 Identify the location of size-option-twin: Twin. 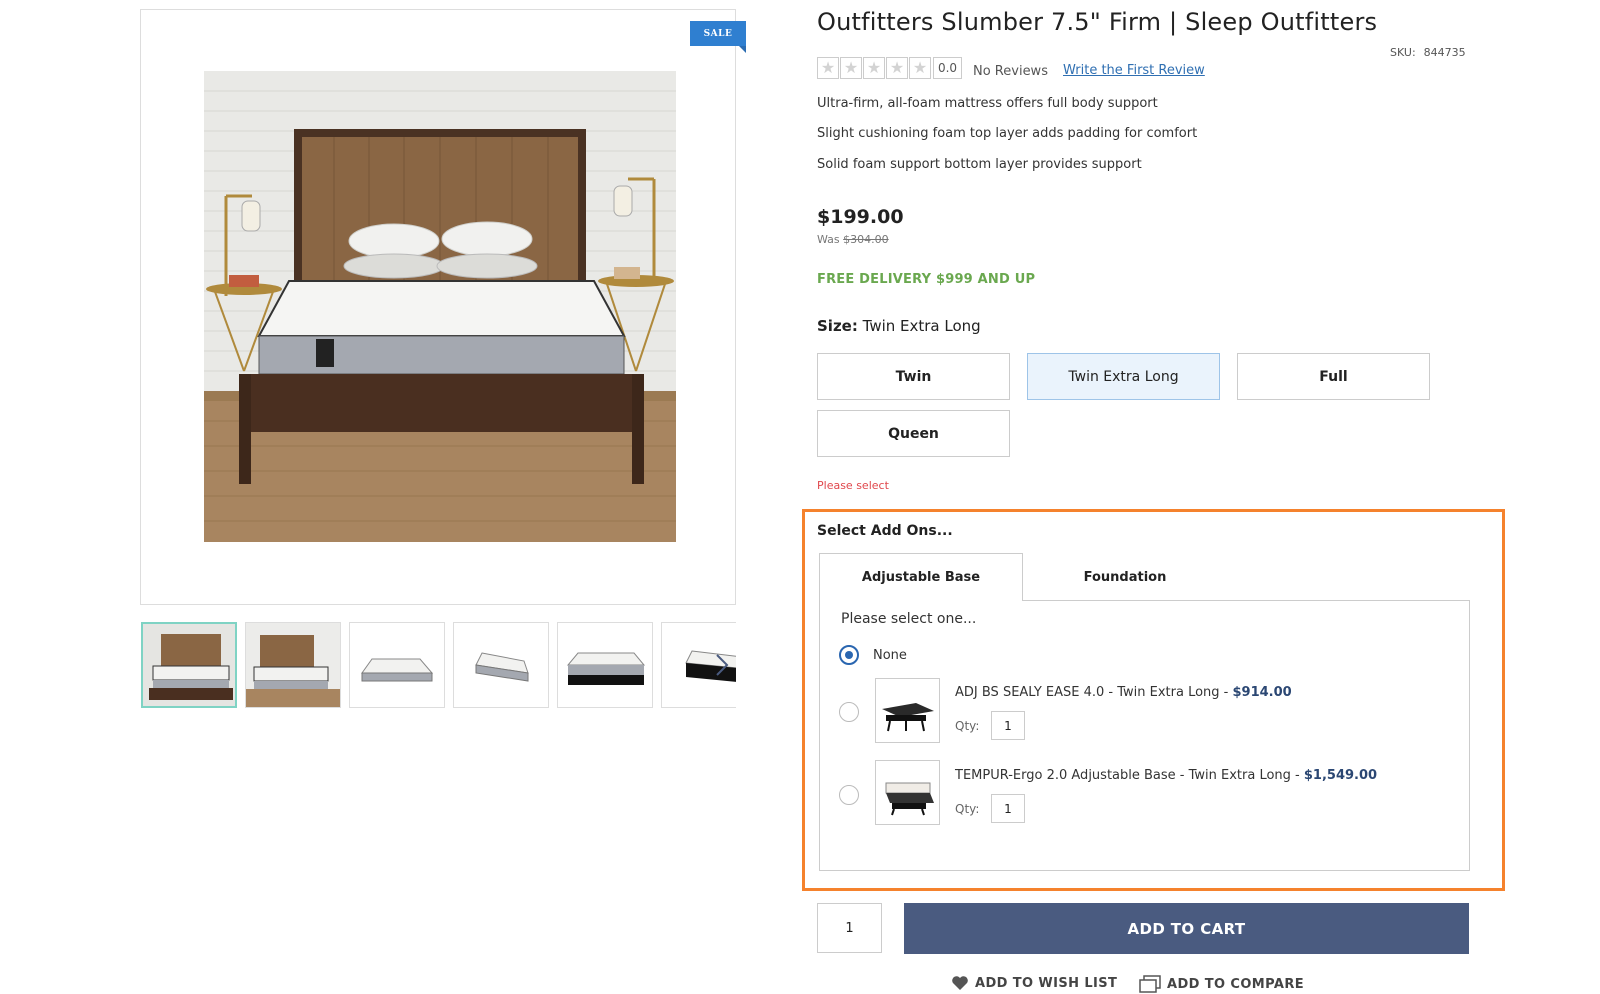
(913, 376).